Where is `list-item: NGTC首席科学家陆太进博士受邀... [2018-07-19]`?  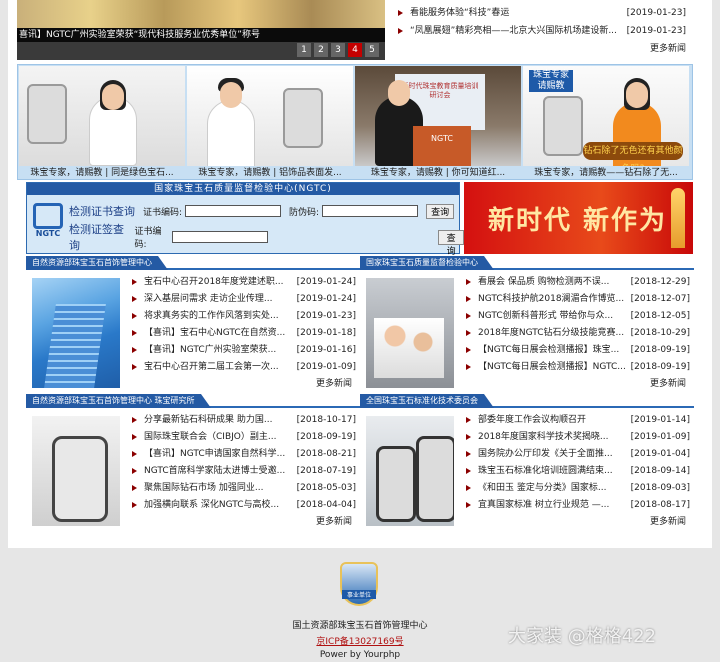
list-item: NGTC首席科学家陆太进博士受邀... [2018-07-19] is located at coordinates (244, 471).